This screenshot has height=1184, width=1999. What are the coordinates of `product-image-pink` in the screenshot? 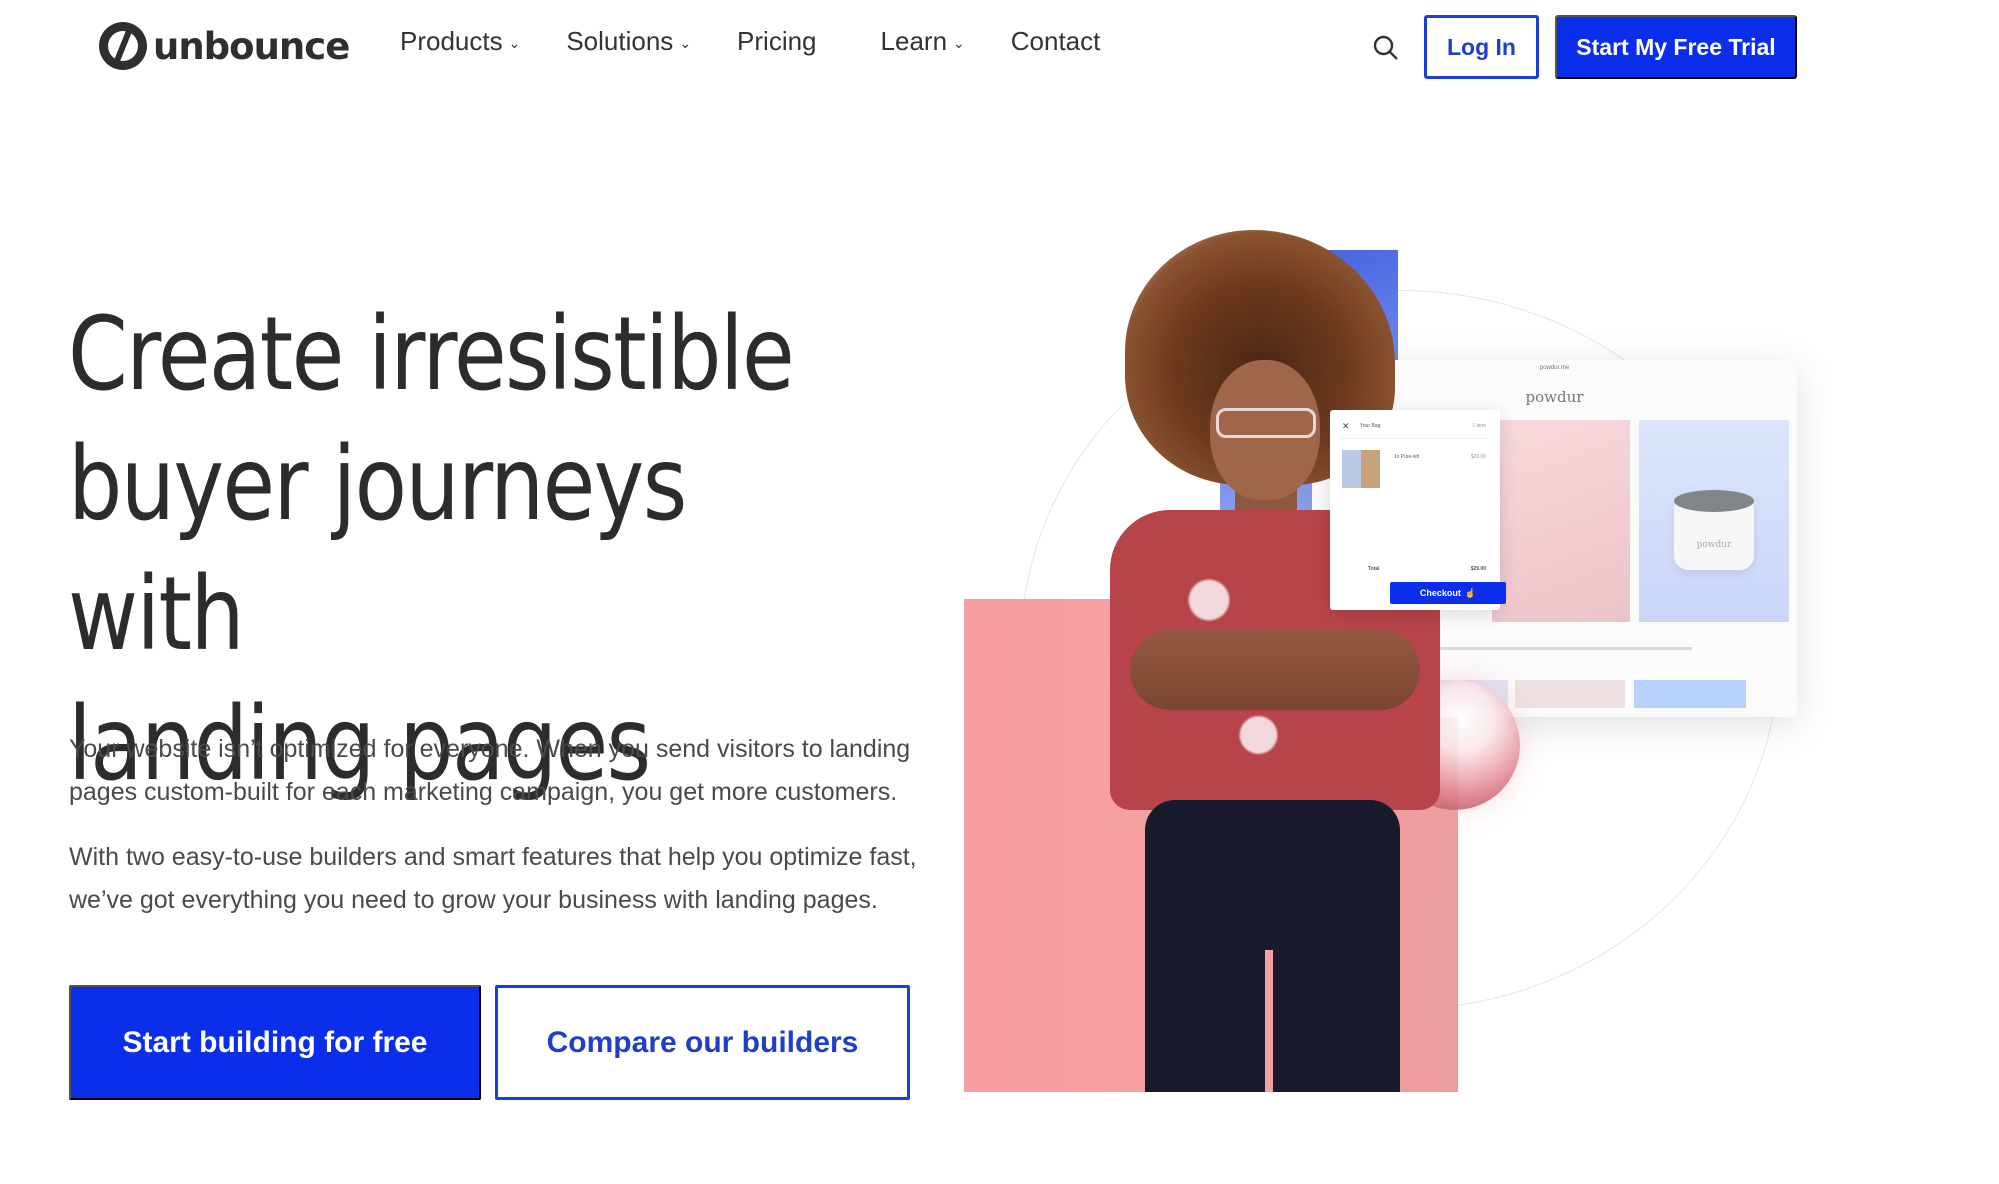 It's located at (1561, 521).